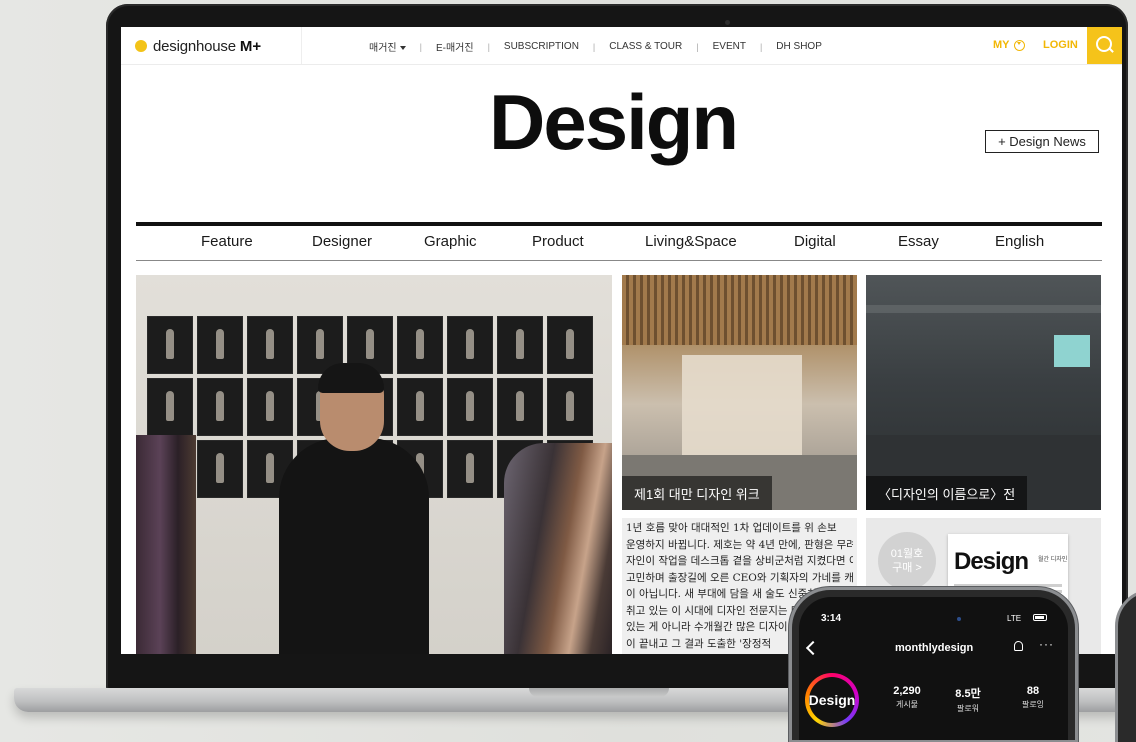 The height and width of the screenshot is (742, 1136). What do you see at coordinates (354, 546) in the screenshot?
I see `person-figure` at bounding box center [354, 546].